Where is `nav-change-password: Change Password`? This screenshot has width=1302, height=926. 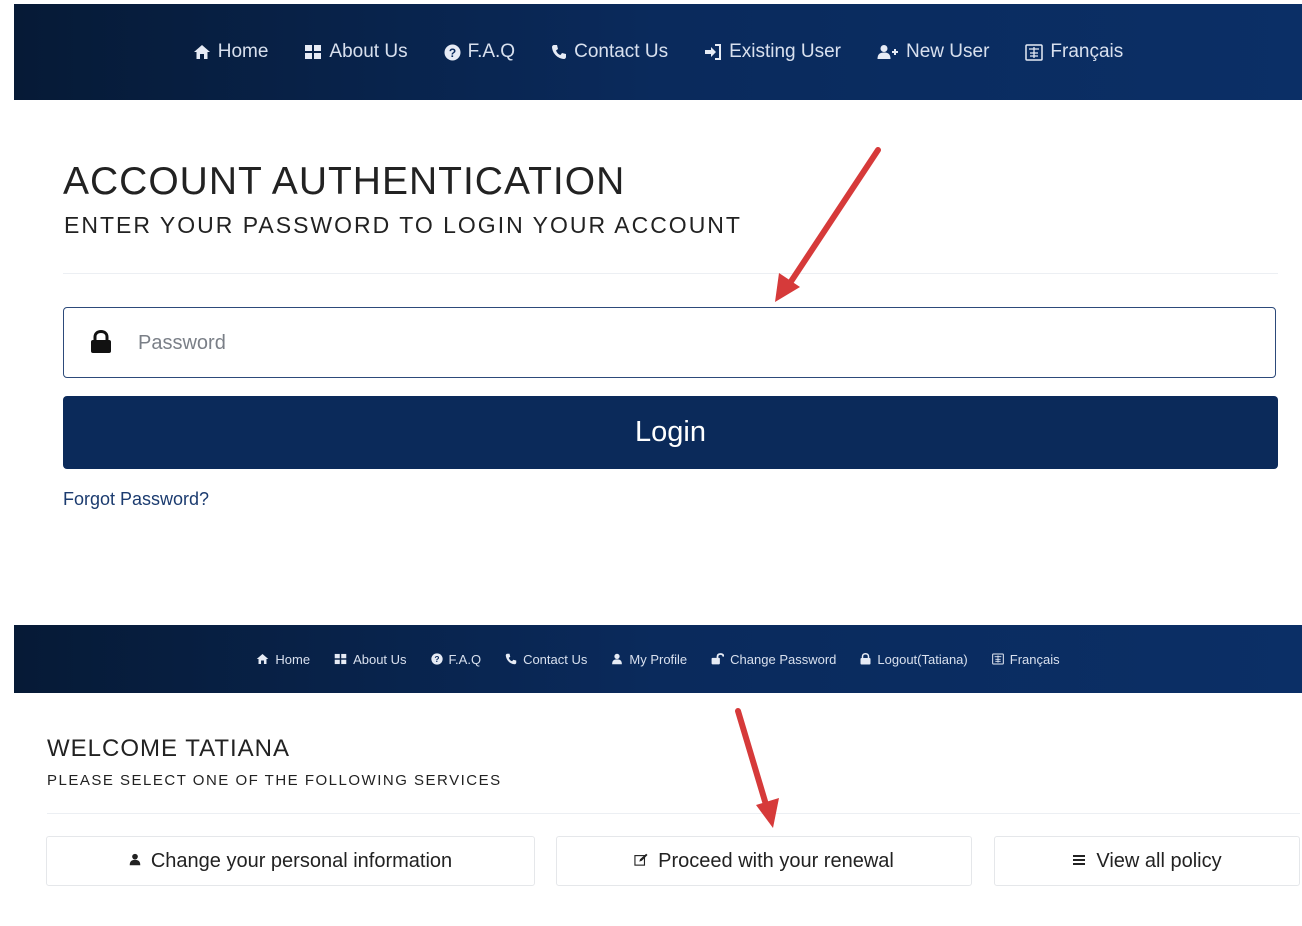
nav-change-password: Change Password is located at coordinates (773, 659).